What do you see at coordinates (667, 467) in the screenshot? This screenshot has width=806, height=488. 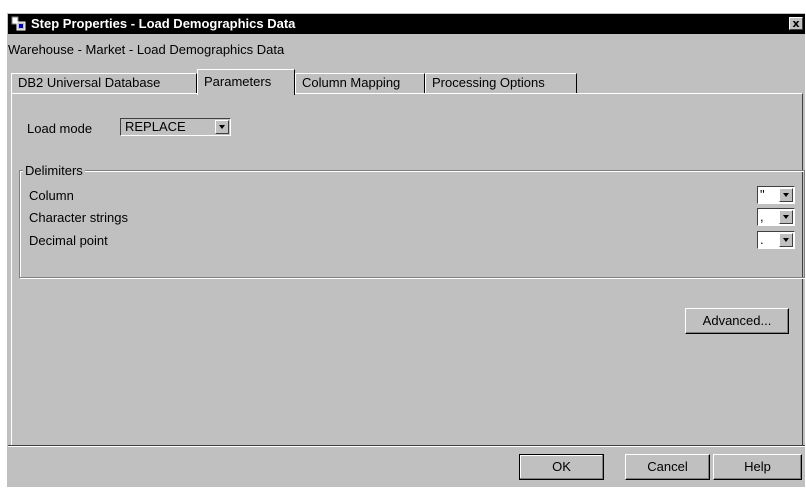 I see `cancel-button: Cancel` at bounding box center [667, 467].